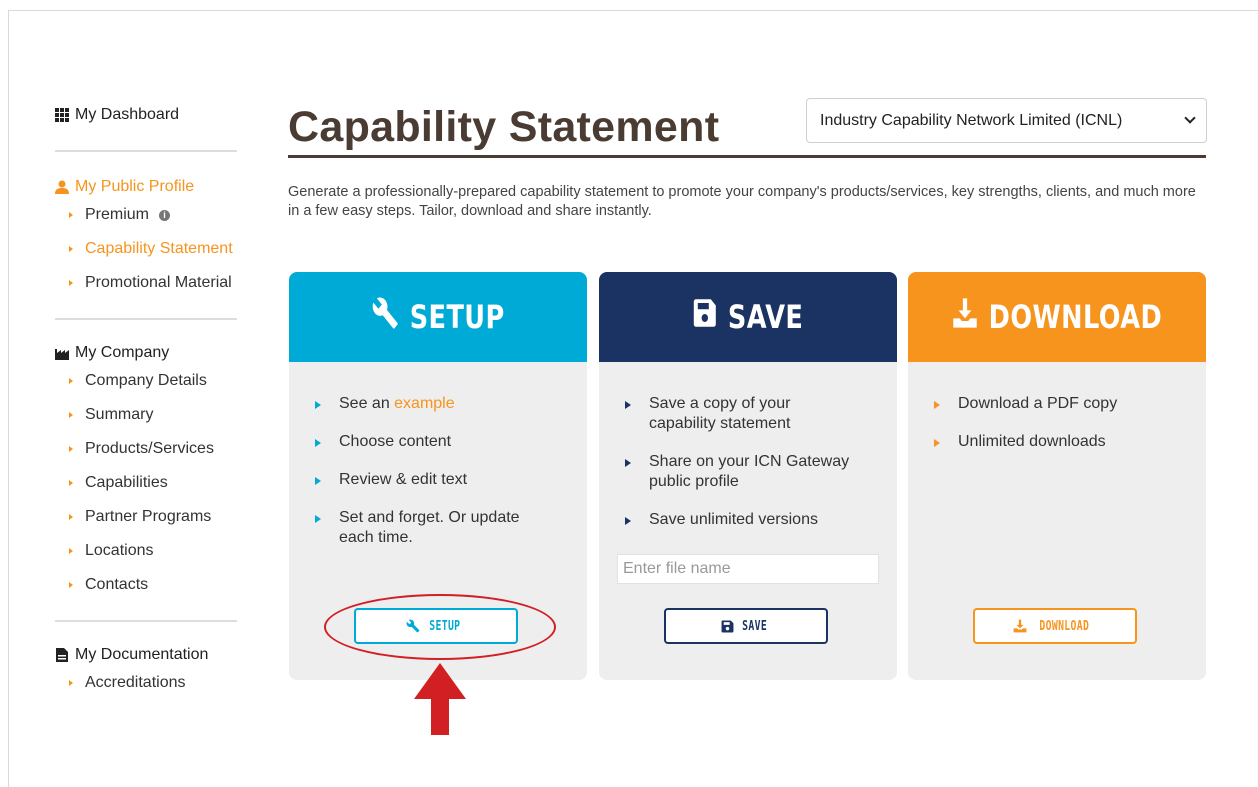  I want to click on document-icon, so click(62, 655).